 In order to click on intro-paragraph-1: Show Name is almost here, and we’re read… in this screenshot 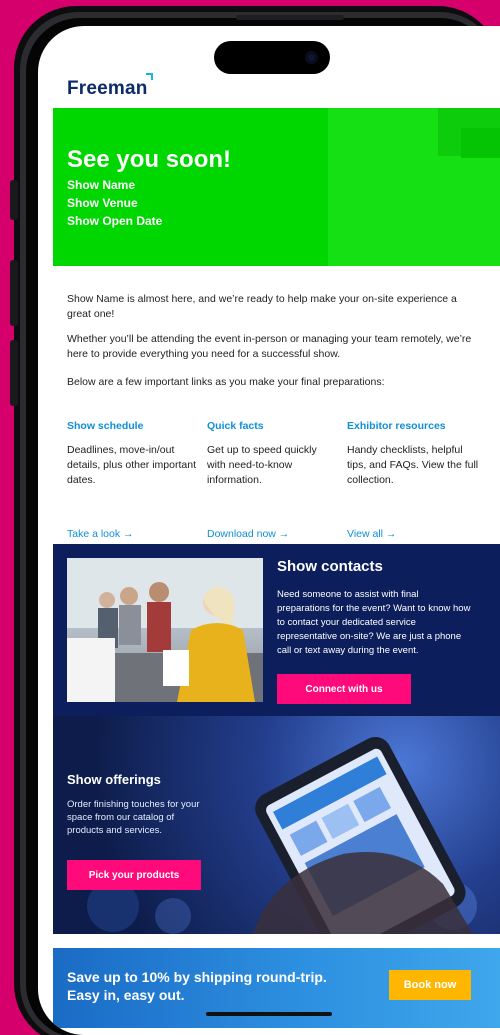, I will do `click(262, 306)`.